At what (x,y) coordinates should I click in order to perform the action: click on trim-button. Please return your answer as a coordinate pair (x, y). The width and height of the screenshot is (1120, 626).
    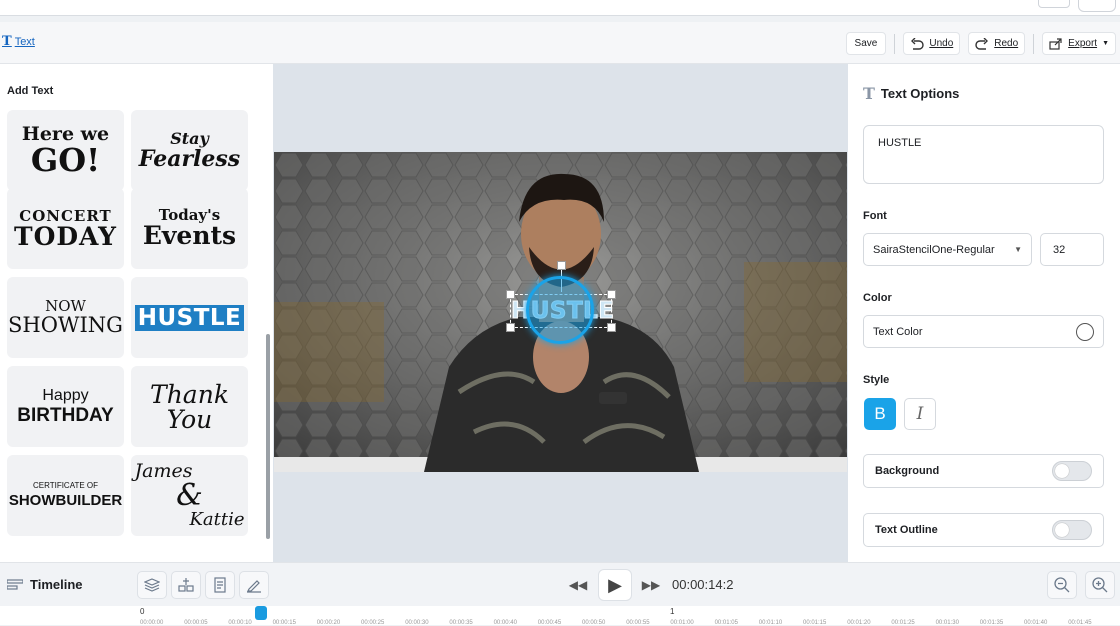
    Looking at the image, I should click on (220, 585).